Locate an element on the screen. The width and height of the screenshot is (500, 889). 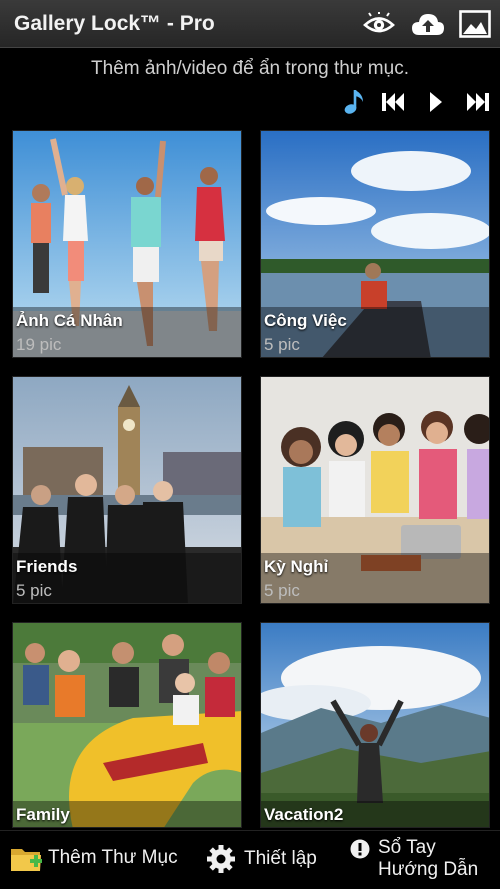
guide-label: Sổ Tay Hướng Dẫn is located at coordinates (428, 859).